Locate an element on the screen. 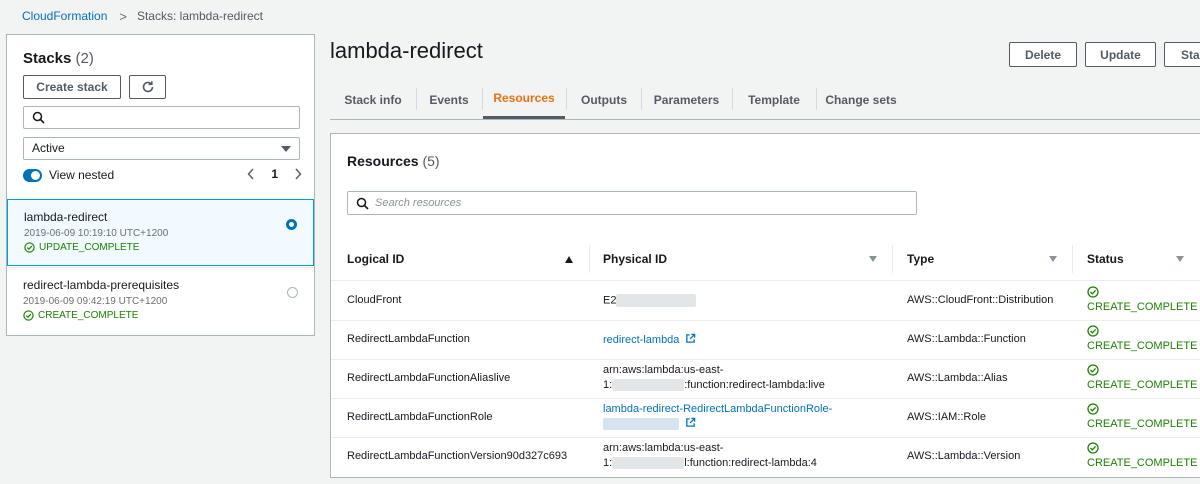  logical-id: CloudFront is located at coordinates (374, 300).